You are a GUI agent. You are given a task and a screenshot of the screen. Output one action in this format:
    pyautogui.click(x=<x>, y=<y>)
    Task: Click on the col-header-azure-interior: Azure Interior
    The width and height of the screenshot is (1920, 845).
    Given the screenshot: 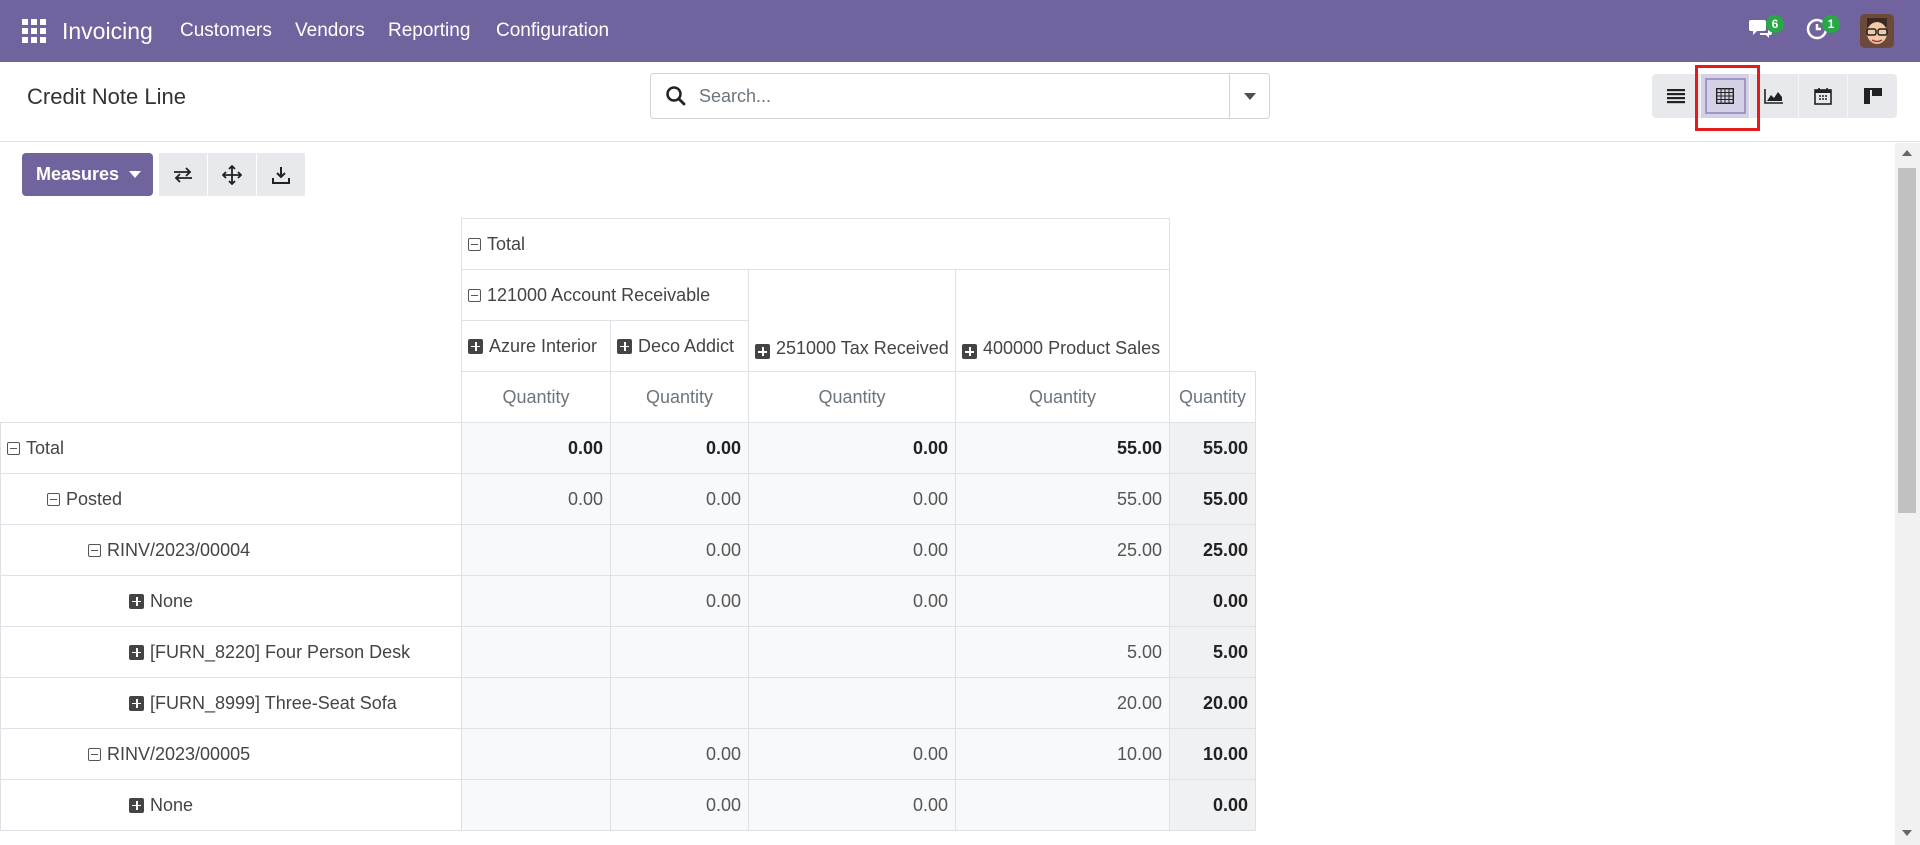 What is the action you would take?
    pyautogui.click(x=536, y=346)
    